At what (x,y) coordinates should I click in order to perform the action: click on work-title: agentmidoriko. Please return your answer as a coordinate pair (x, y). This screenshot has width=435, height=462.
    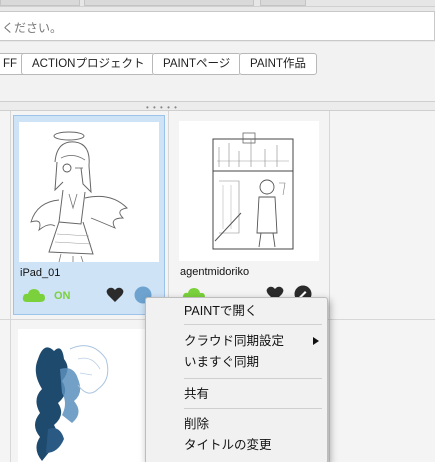
    Looking at the image, I should click on (215, 272).